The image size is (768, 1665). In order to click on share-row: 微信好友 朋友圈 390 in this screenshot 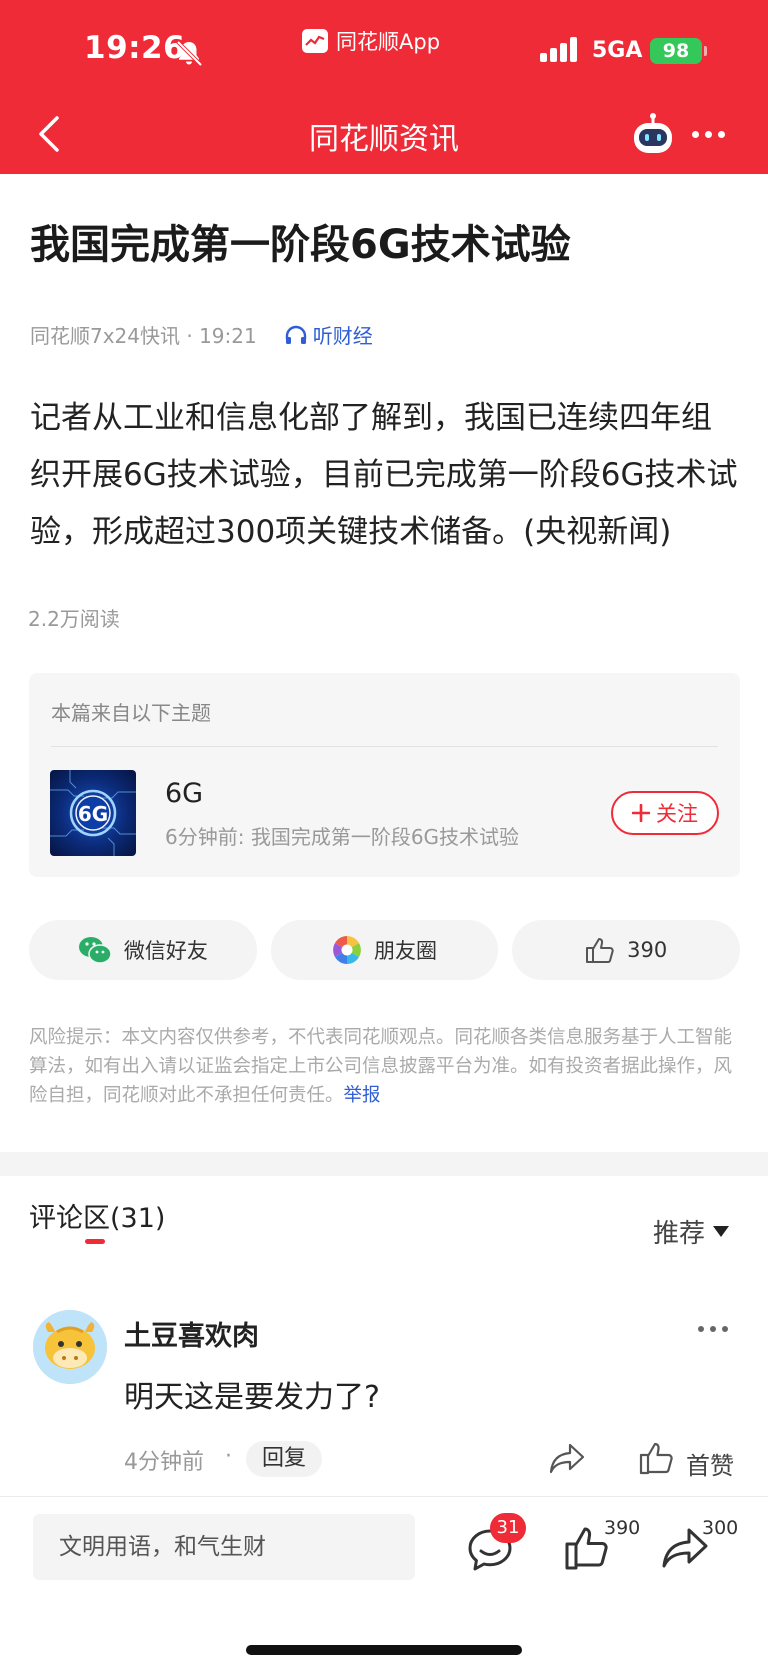, I will do `click(385, 950)`.